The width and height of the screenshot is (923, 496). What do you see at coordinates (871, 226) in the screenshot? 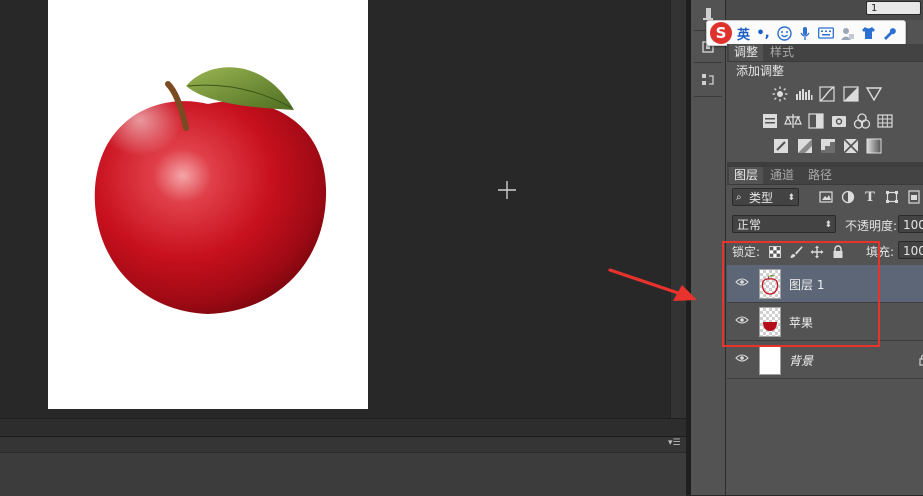
I see `opacity-label: 不透明度:` at bounding box center [871, 226].